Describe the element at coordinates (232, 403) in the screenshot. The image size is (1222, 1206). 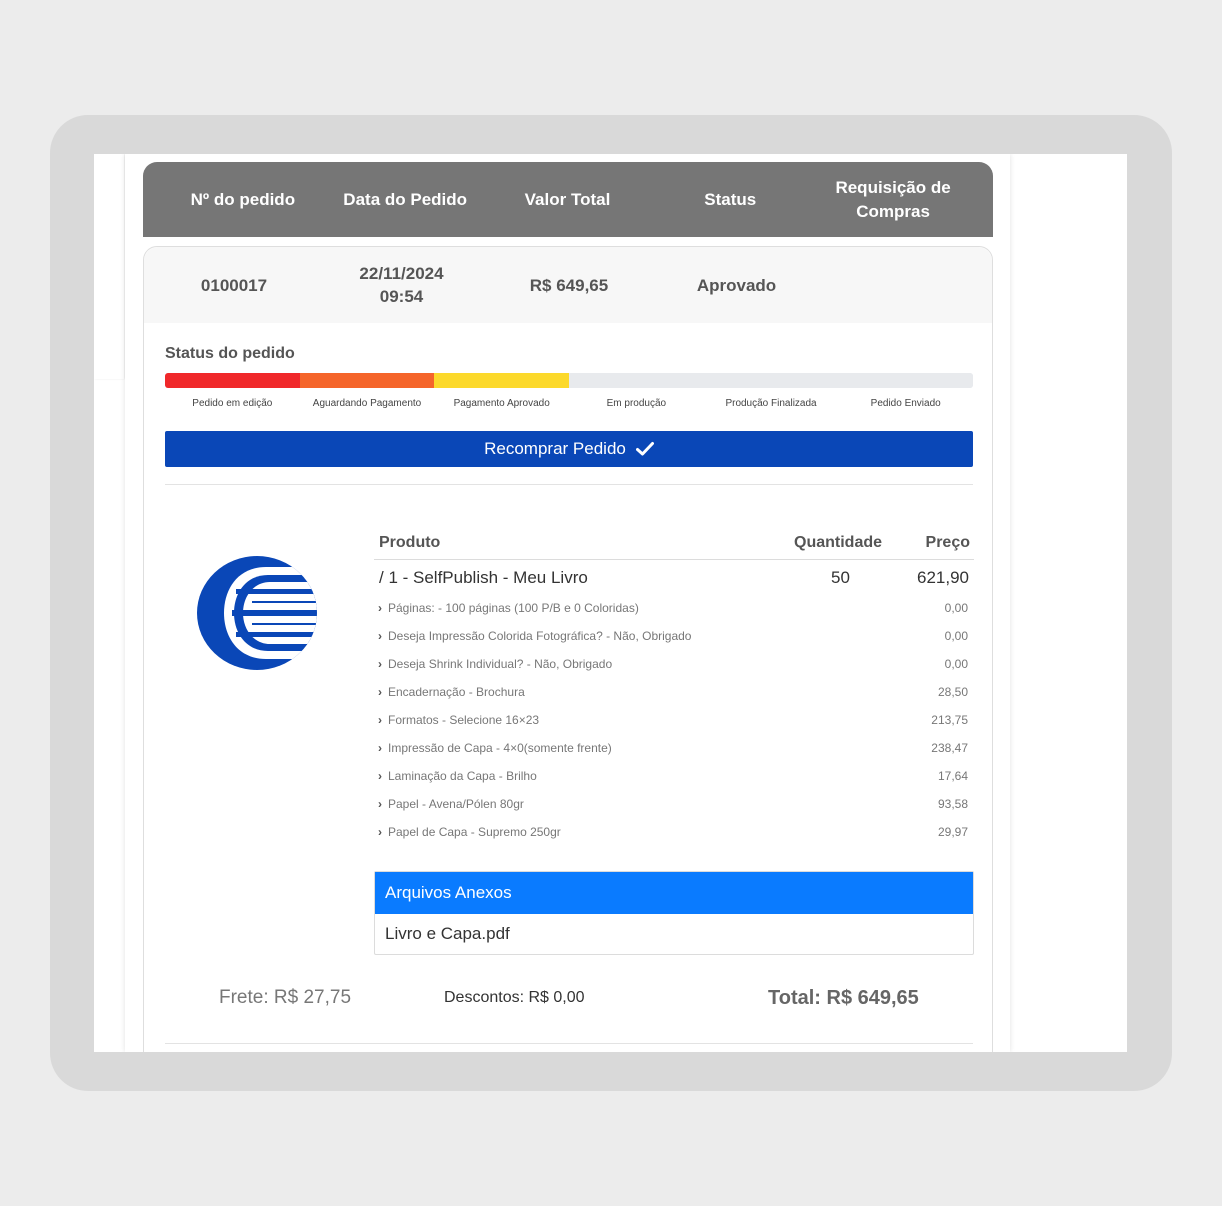
I see `step-label-editing: Pedido em edição` at that location.